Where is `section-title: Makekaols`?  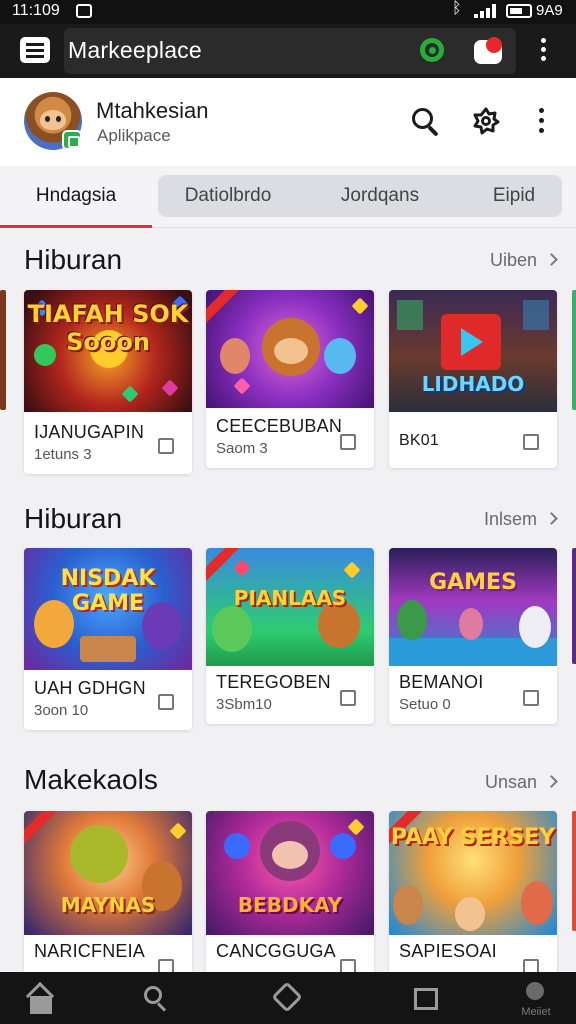
section-title: Makekaols is located at coordinates (91, 779).